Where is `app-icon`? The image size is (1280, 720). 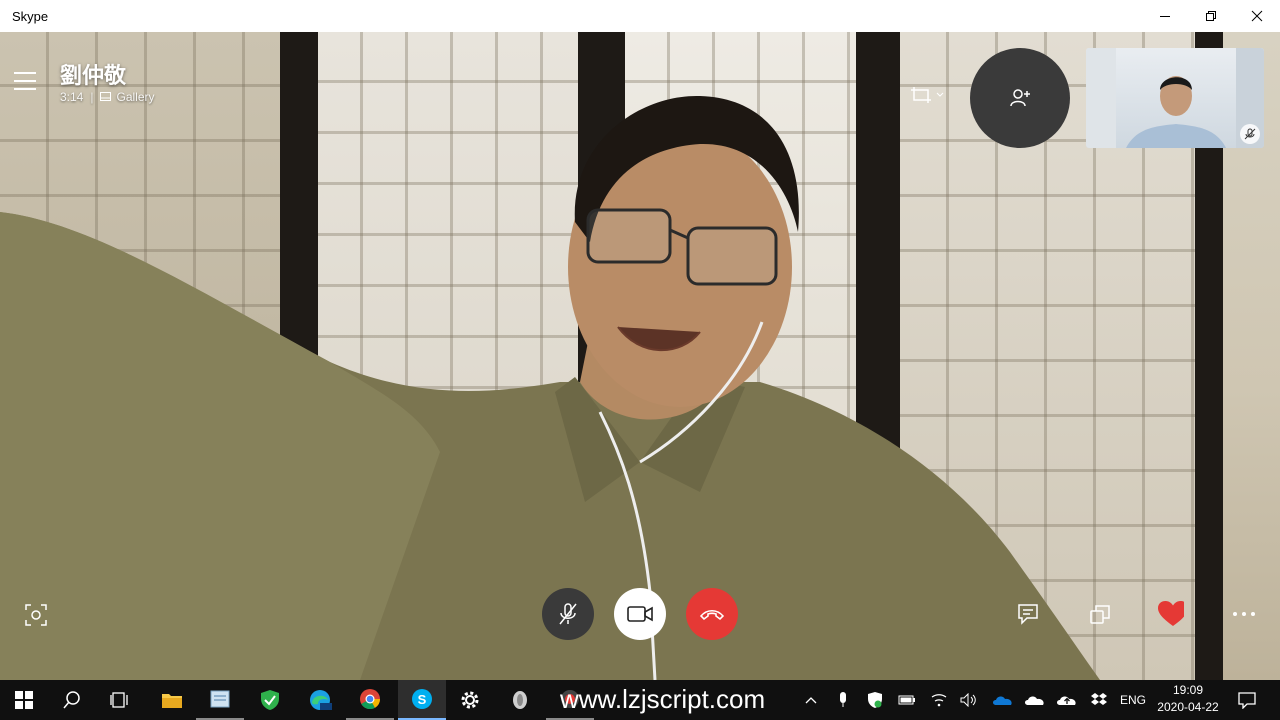
app-icon is located at coordinates (520, 700).